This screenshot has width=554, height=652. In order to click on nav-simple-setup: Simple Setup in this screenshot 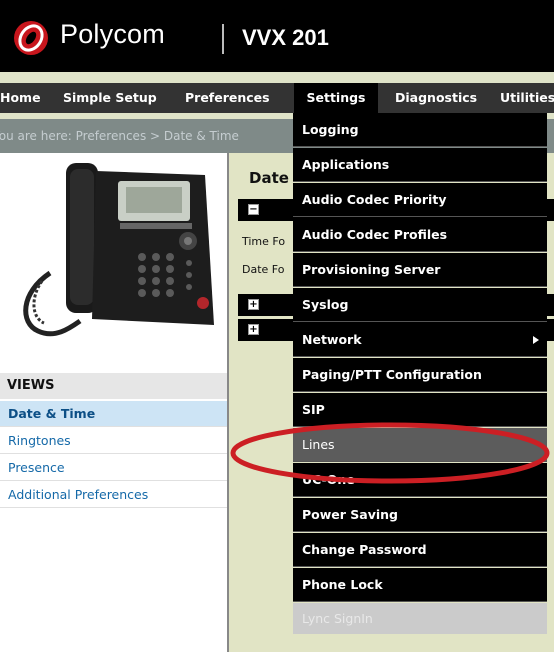, I will do `click(110, 98)`.